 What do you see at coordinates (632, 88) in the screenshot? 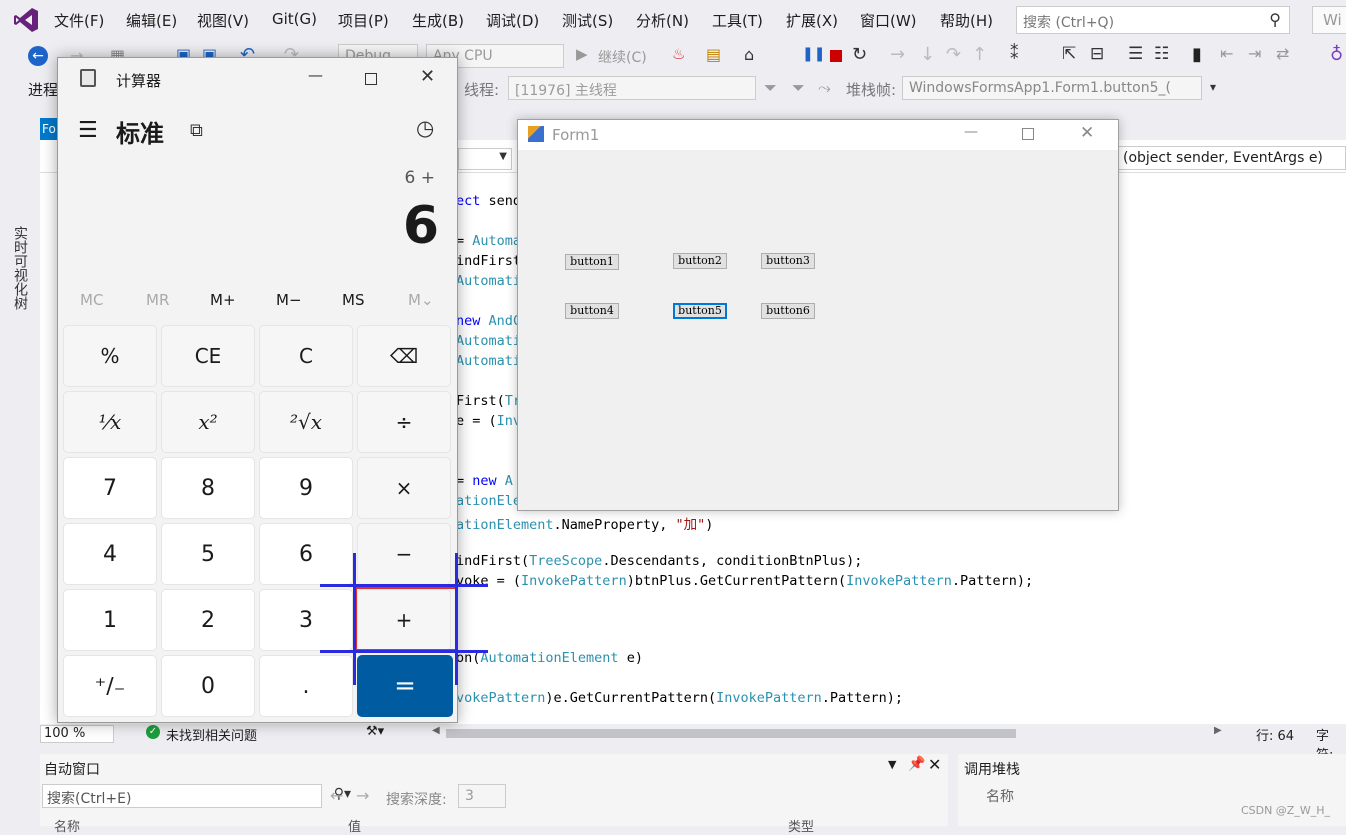
I see `thread-select: [11976] 主线程` at bounding box center [632, 88].